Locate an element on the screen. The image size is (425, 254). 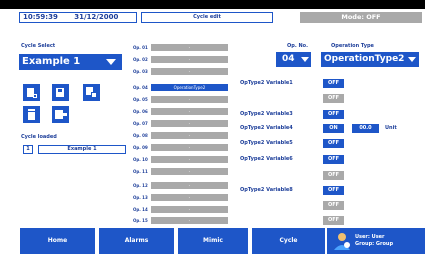
delete-cycle-button is located at coordinates (31, 114).